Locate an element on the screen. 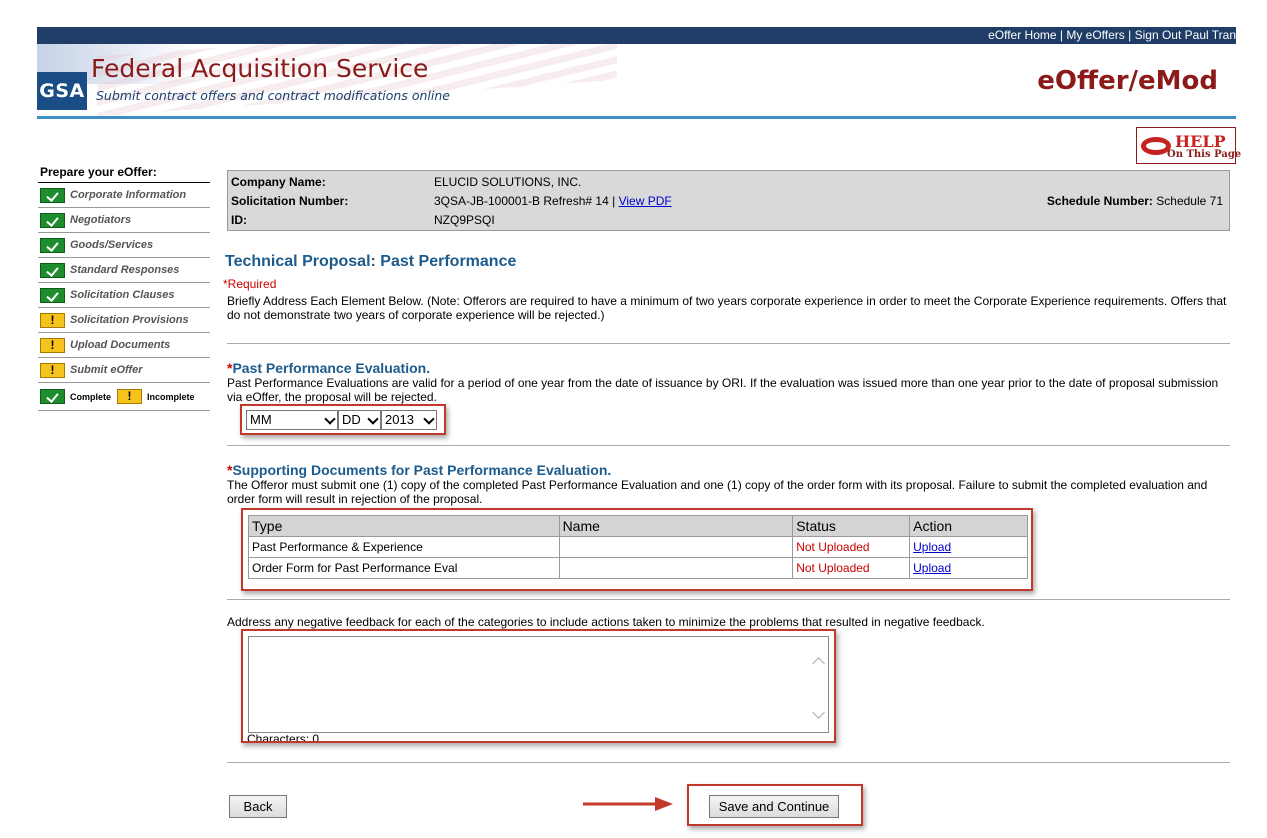 This screenshot has width=1267, height=838. my-eoffers-link: My eOffers is located at coordinates (1095, 35).